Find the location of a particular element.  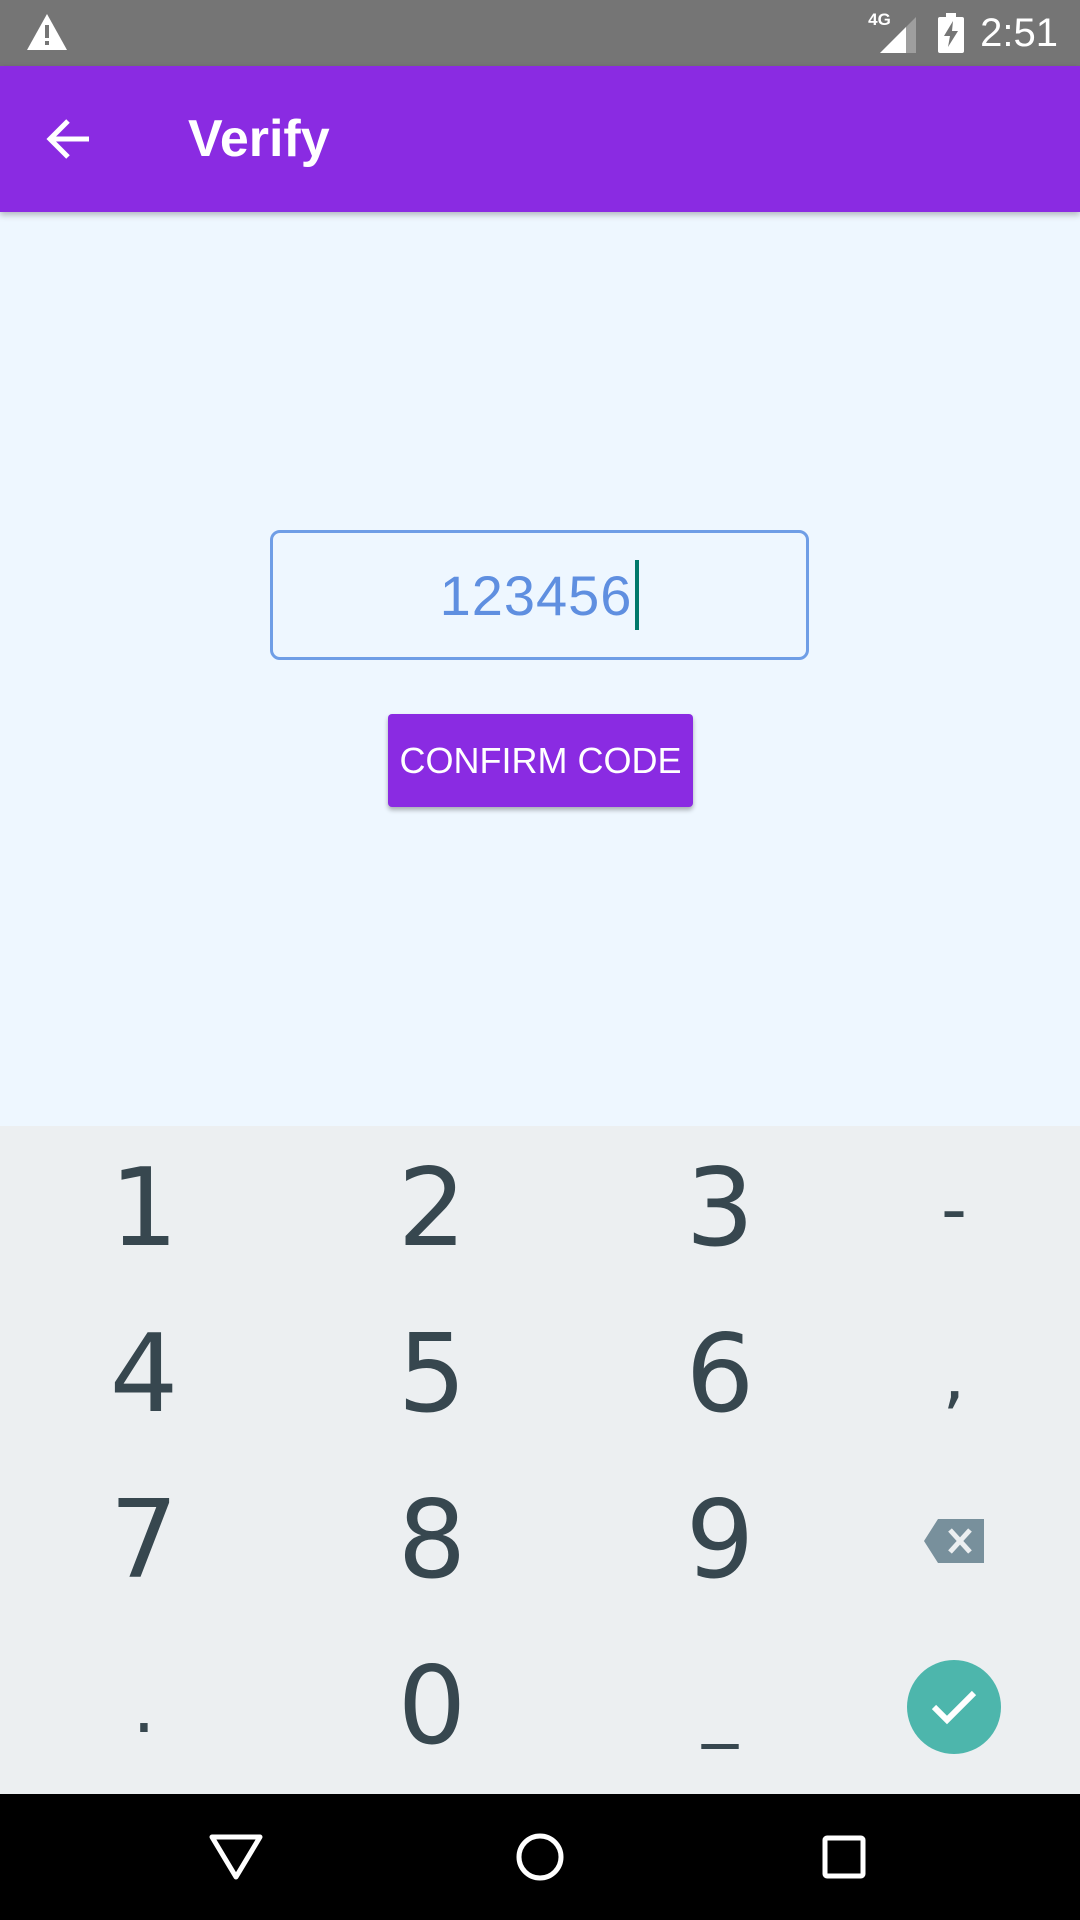

warning-icon is located at coordinates (47, 32).